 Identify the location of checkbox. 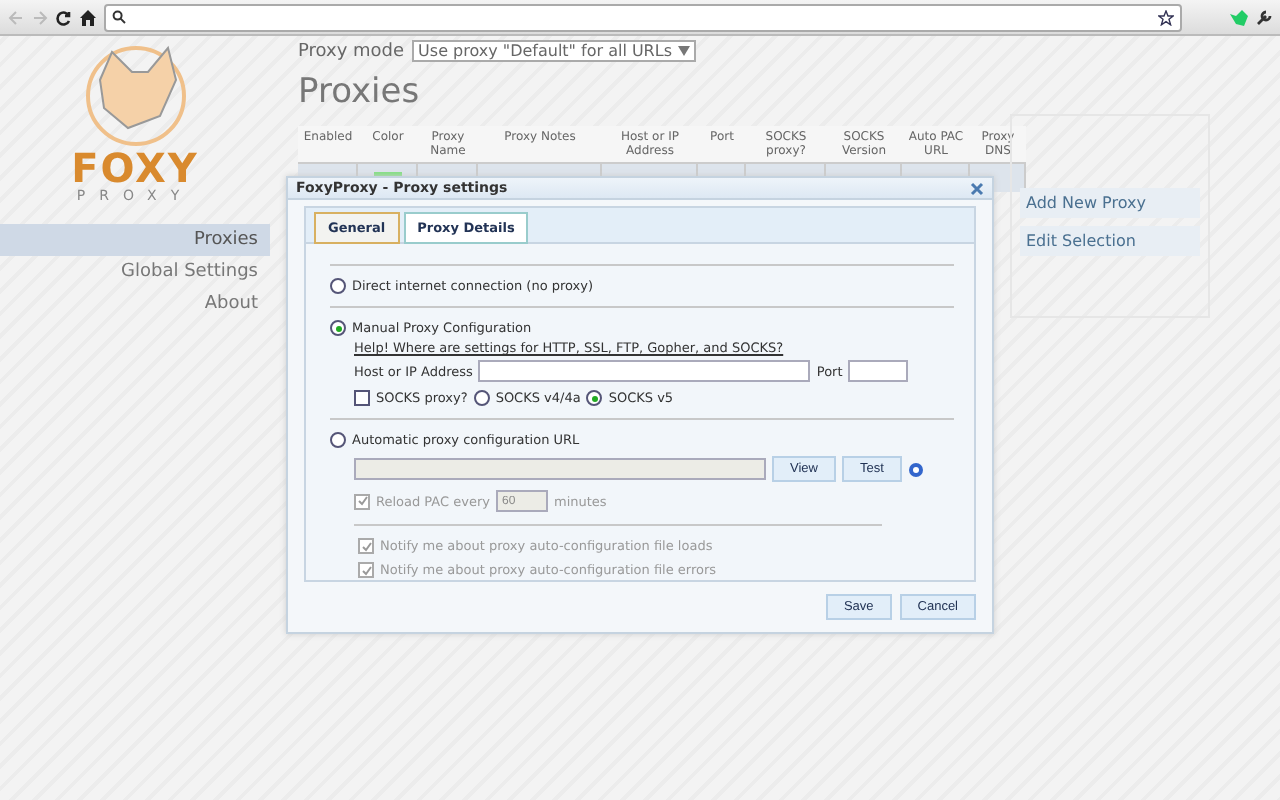
(362, 398).